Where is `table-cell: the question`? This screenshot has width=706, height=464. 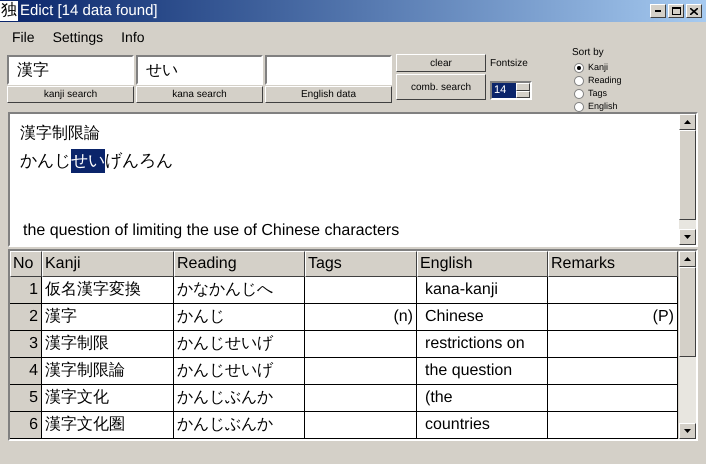 table-cell: the question is located at coordinates (482, 371).